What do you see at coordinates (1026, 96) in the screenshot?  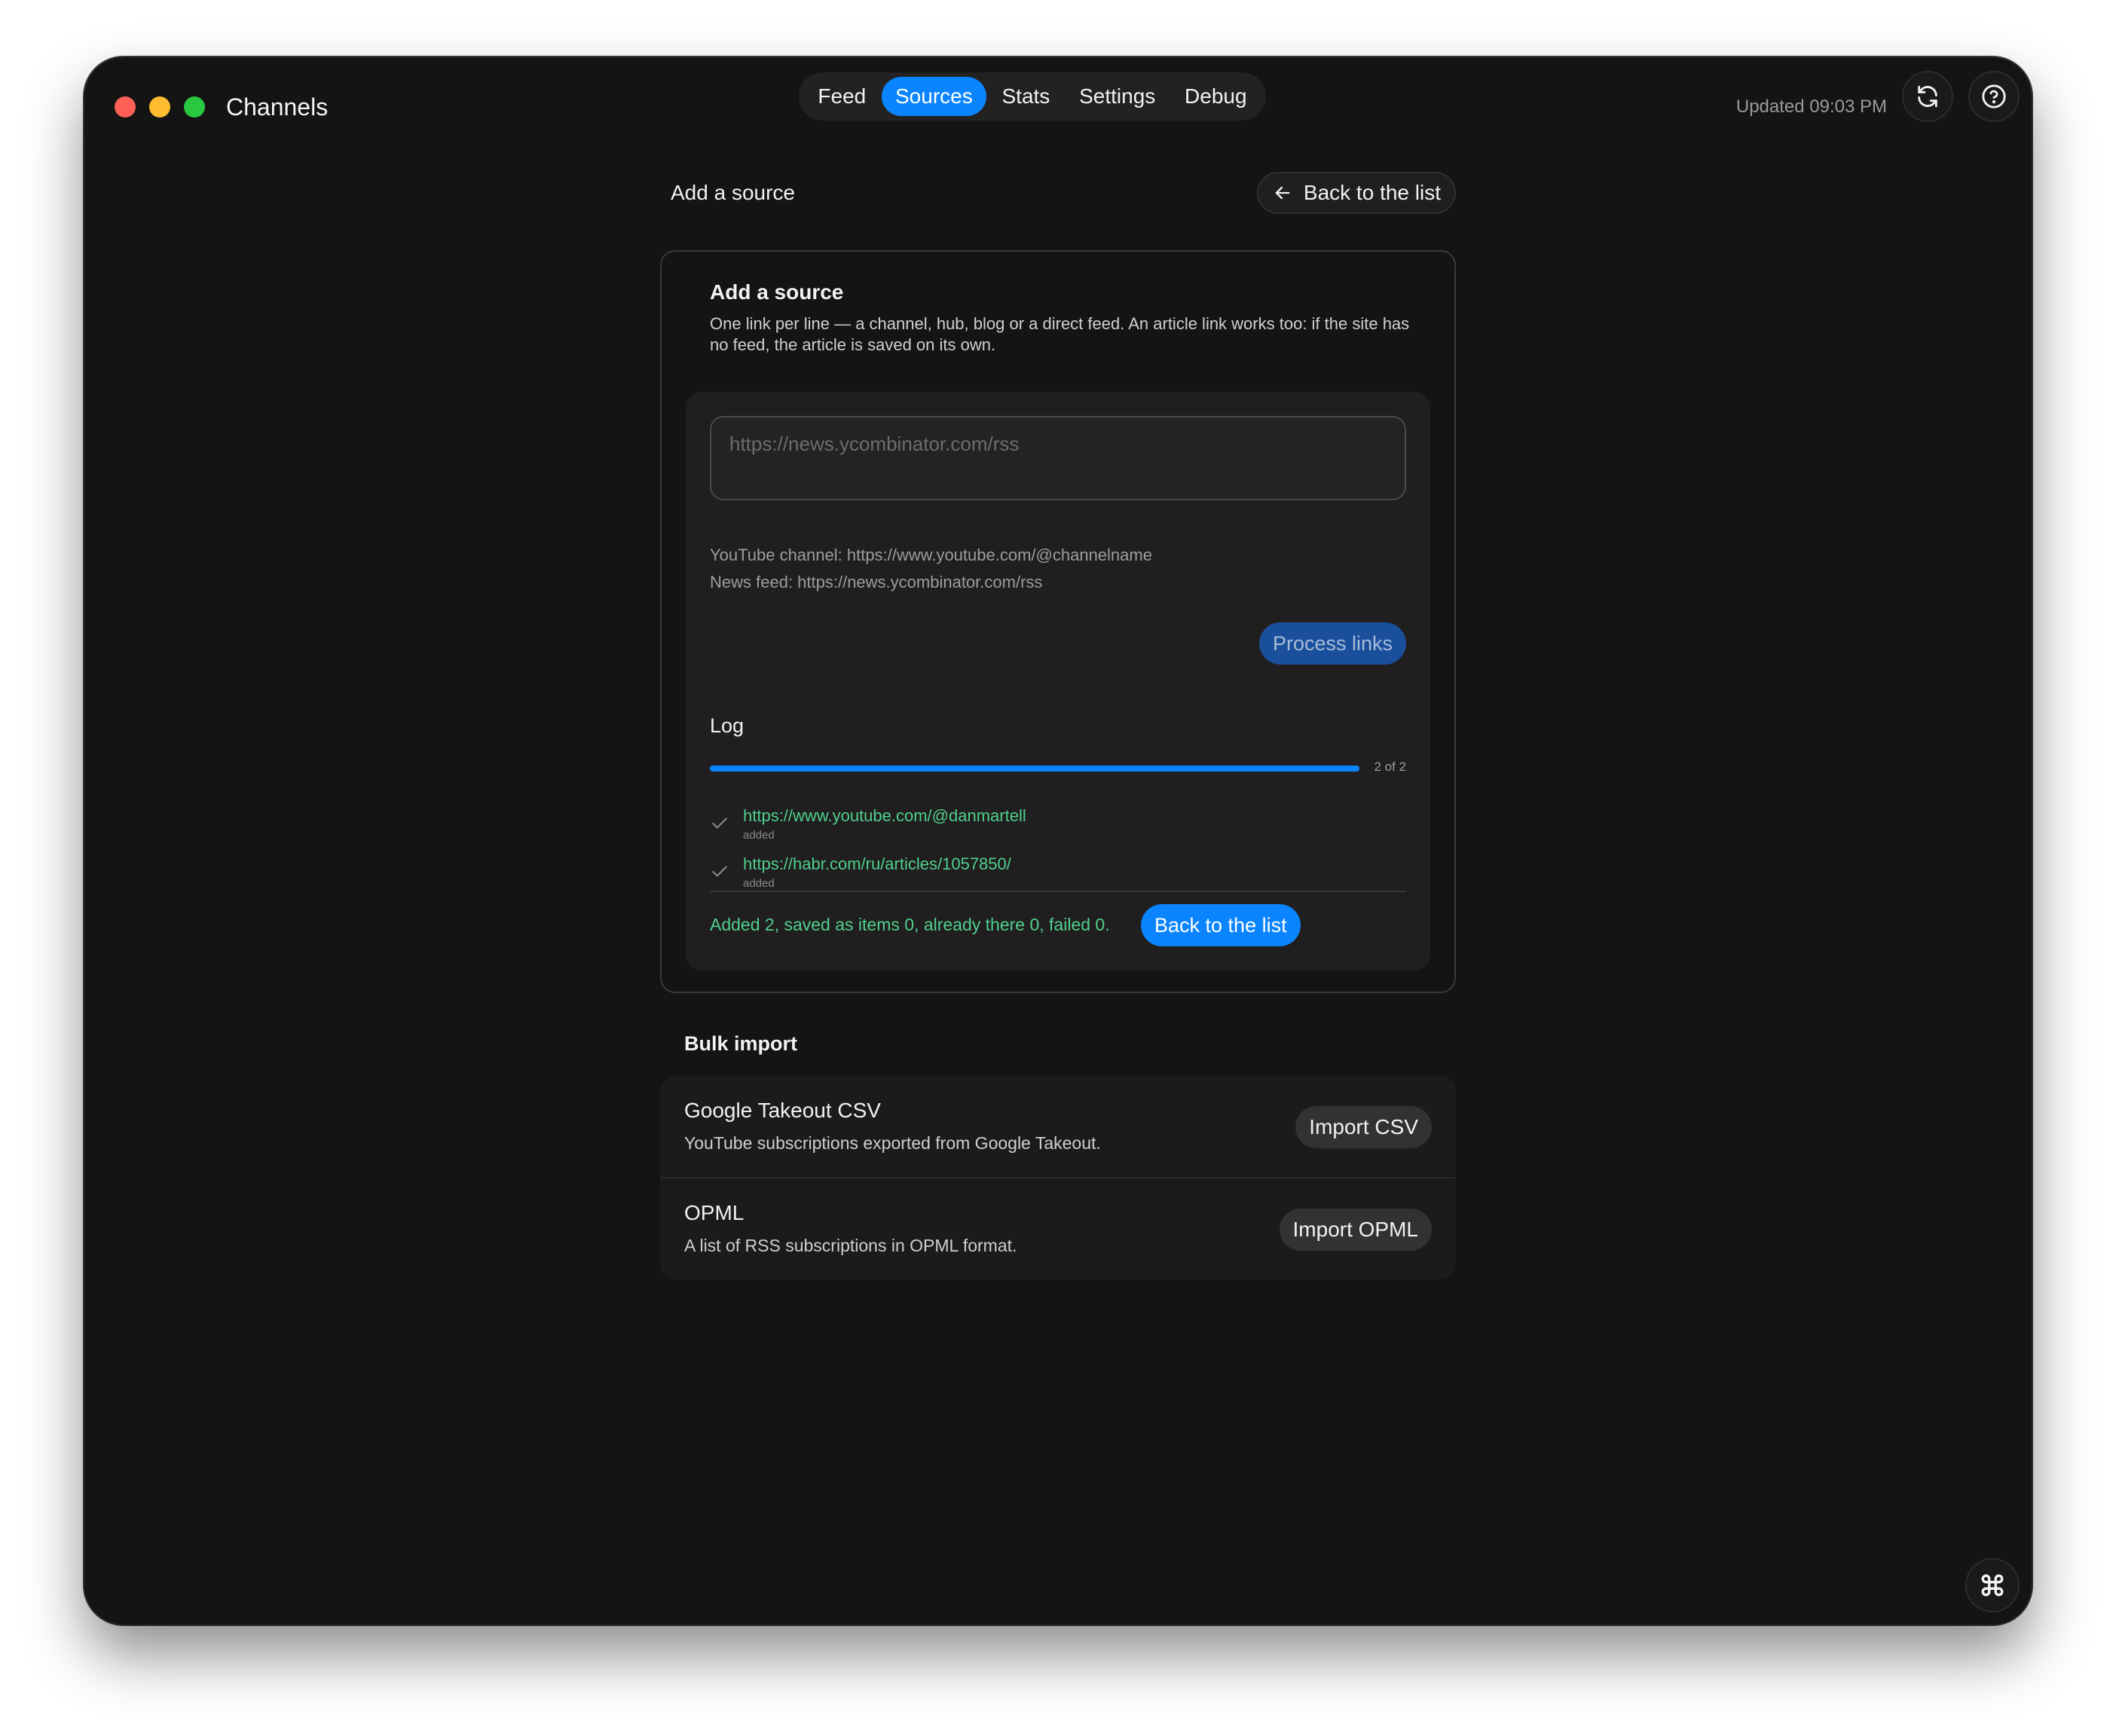 I see `tab-stats: Stats` at bounding box center [1026, 96].